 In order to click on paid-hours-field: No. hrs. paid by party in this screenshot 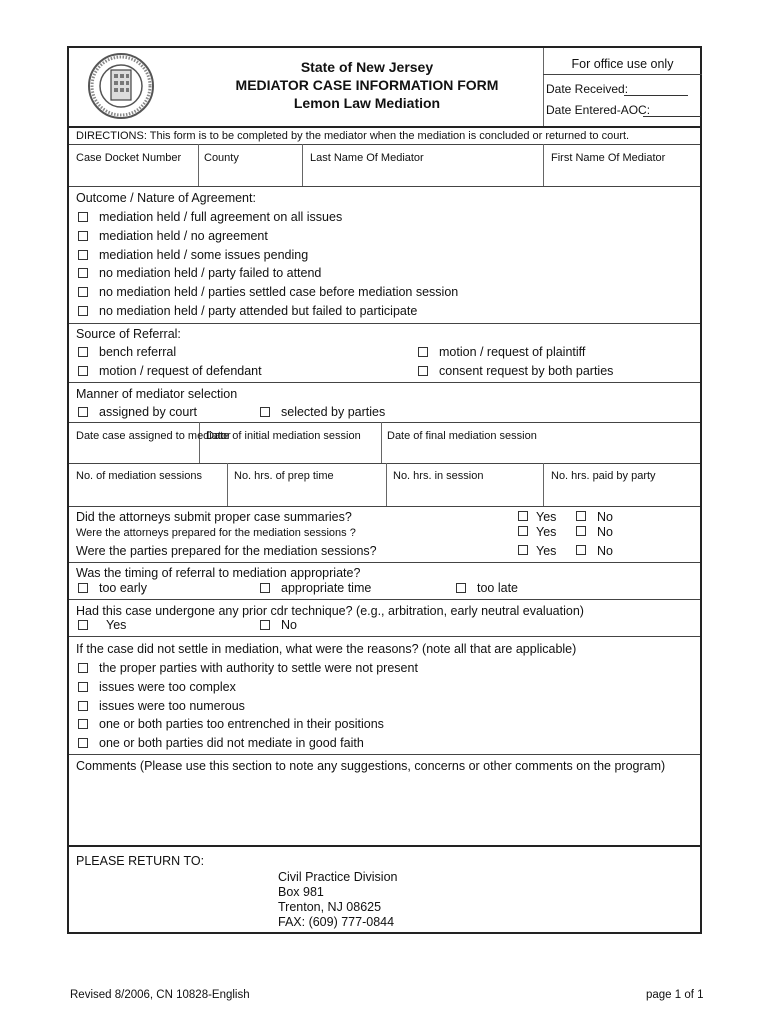, I will do `click(603, 476)`.